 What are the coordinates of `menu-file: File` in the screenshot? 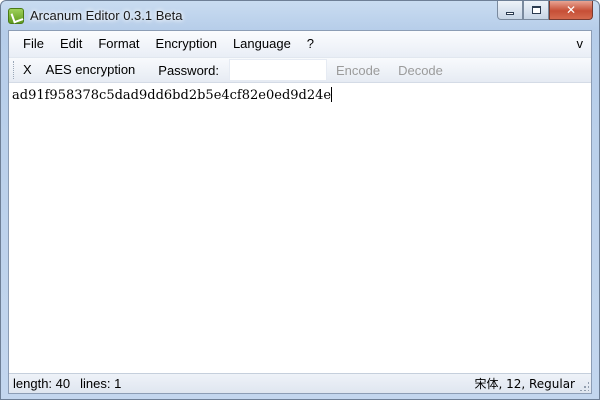 It's located at (33, 44).